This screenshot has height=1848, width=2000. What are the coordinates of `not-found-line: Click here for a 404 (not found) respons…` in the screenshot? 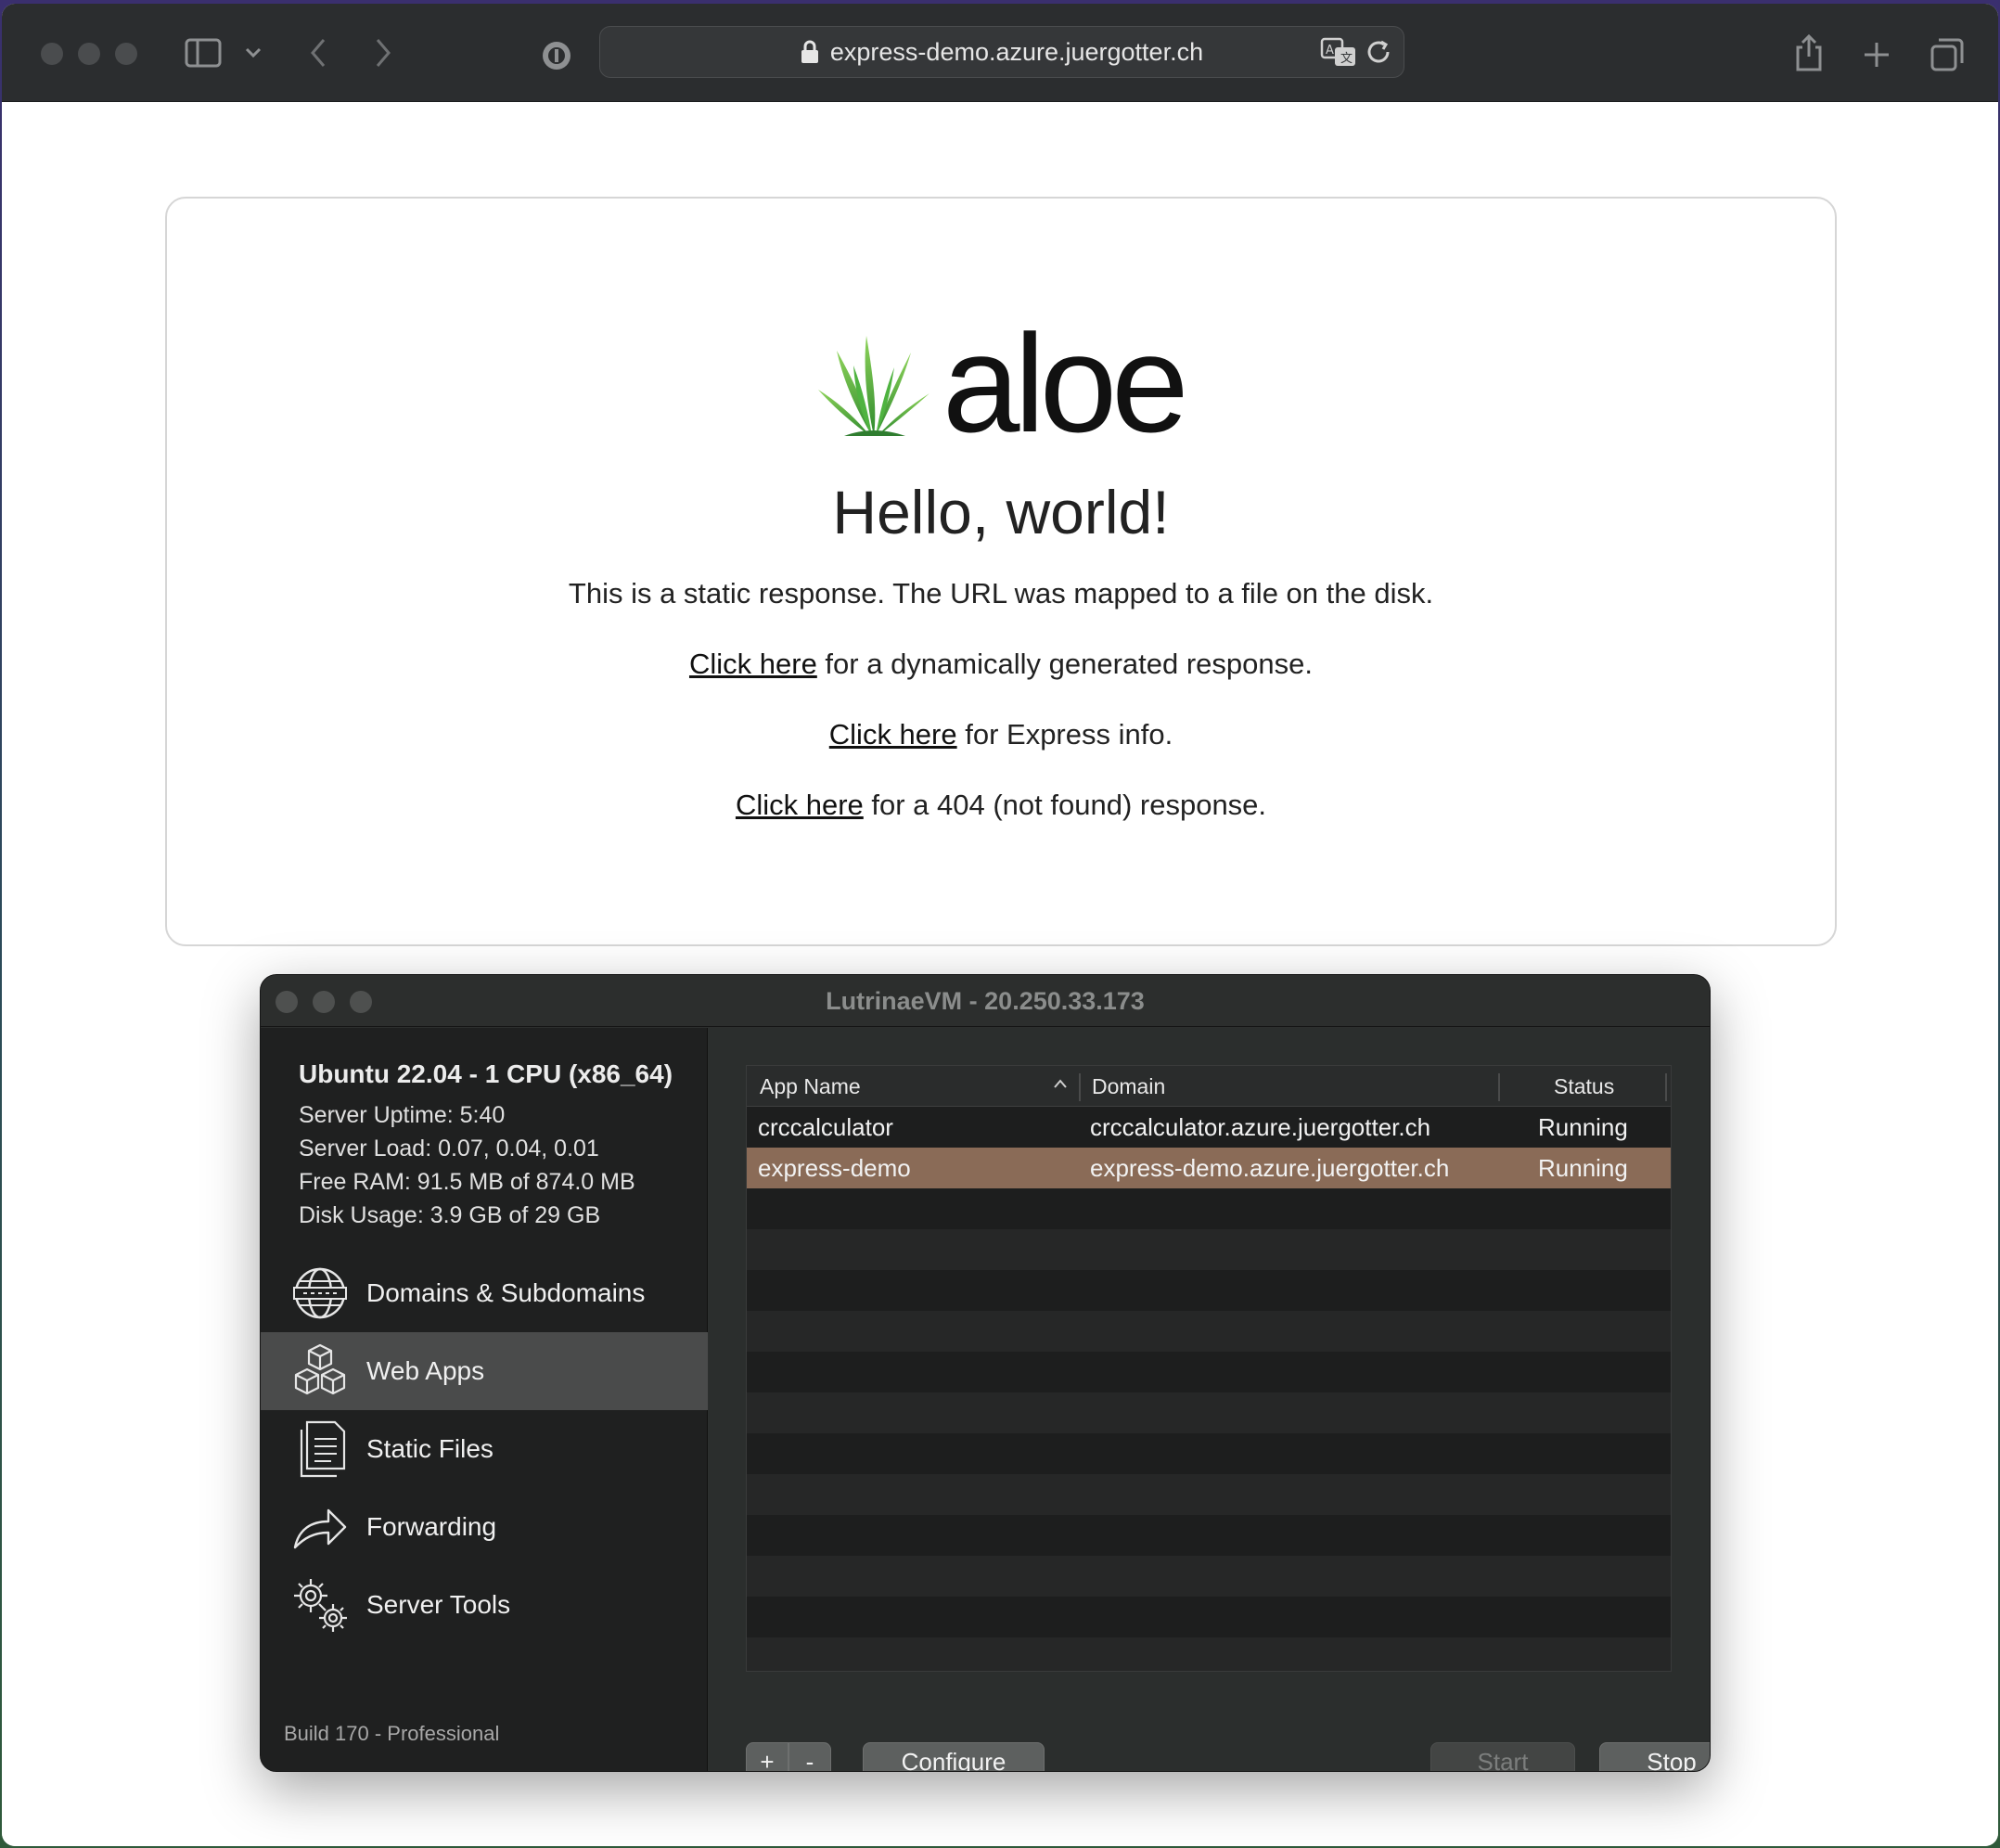 It's located at (1001, 805).